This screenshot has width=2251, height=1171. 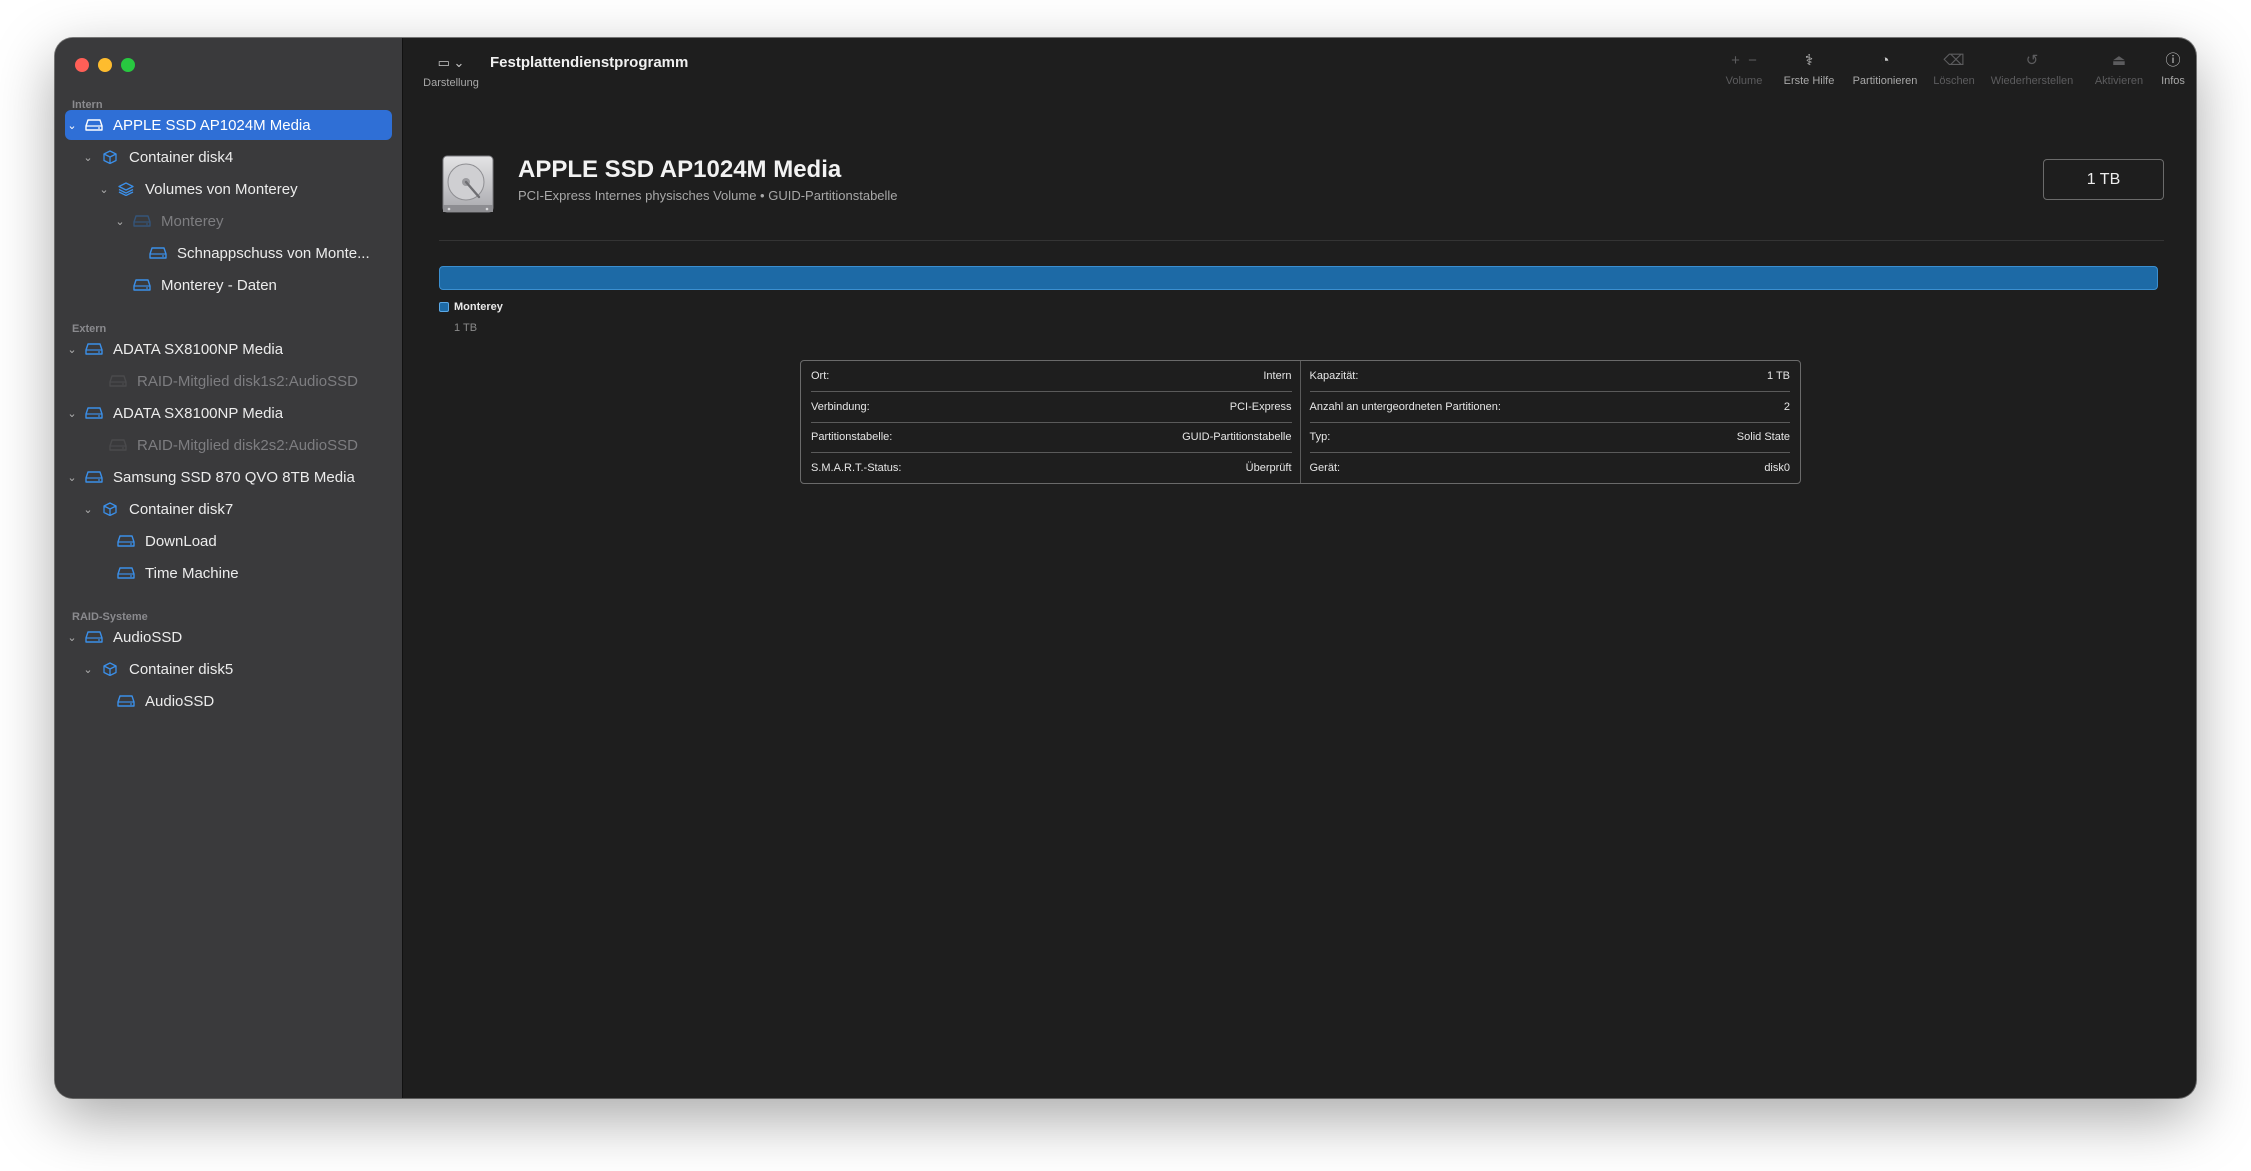 I want to click on info-value: 2, so click(x=1786, y=406).